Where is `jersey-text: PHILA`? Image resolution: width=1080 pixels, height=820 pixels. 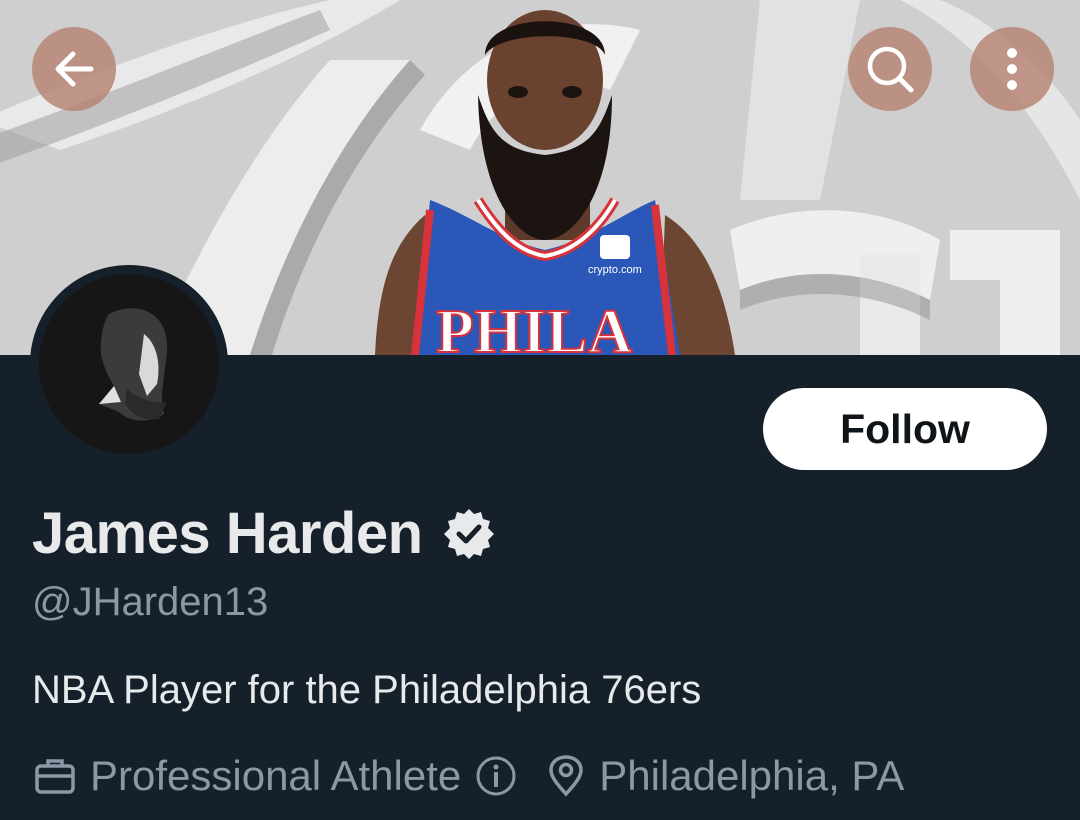 jersey-text: PHILA is located at coordinates (534, 326).